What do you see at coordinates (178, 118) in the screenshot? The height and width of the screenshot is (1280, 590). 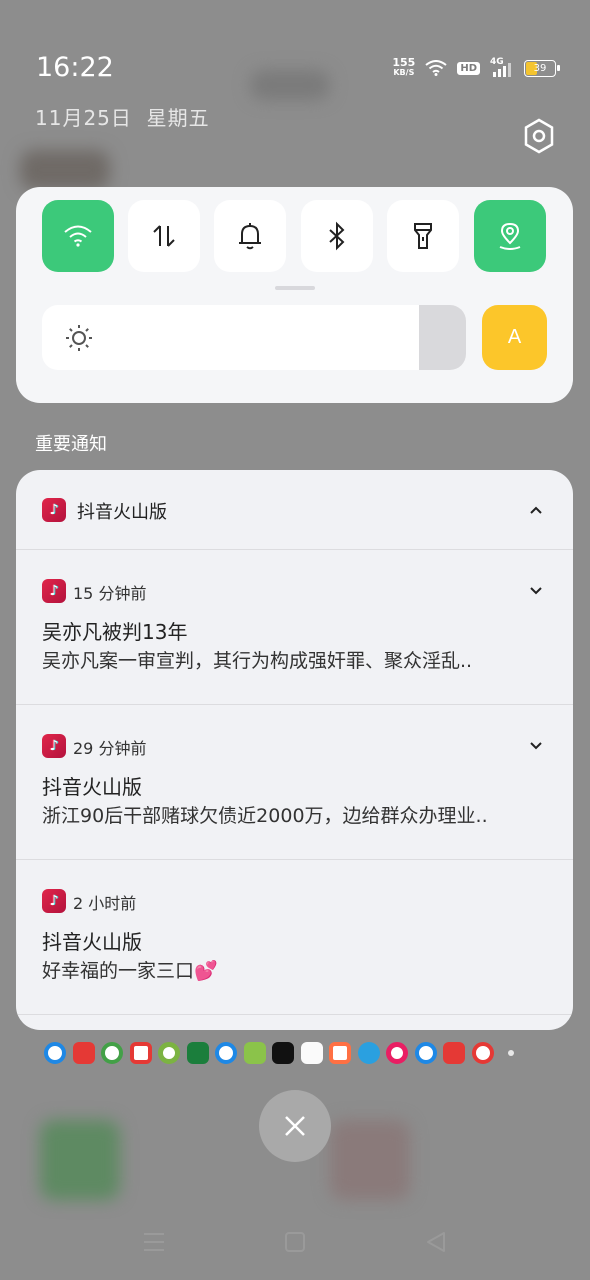 I see `weekday: 星期五` at bounding box center [178, 118].